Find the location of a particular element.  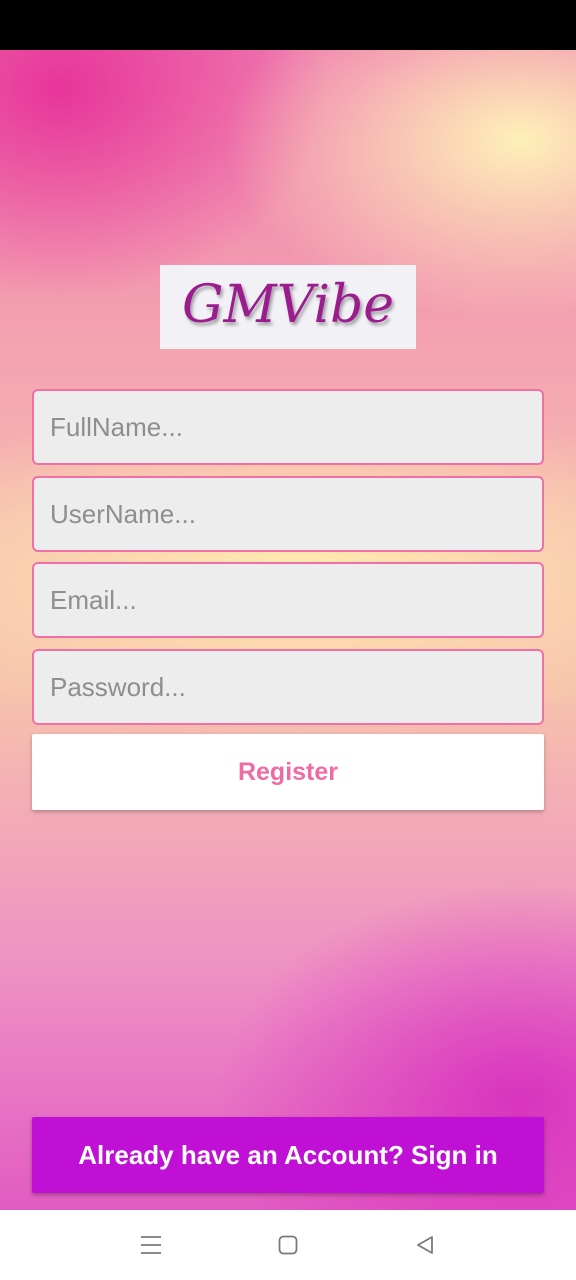

sign-in-button: Already have an Account? Sign in is located at coordinates (288, 1155).